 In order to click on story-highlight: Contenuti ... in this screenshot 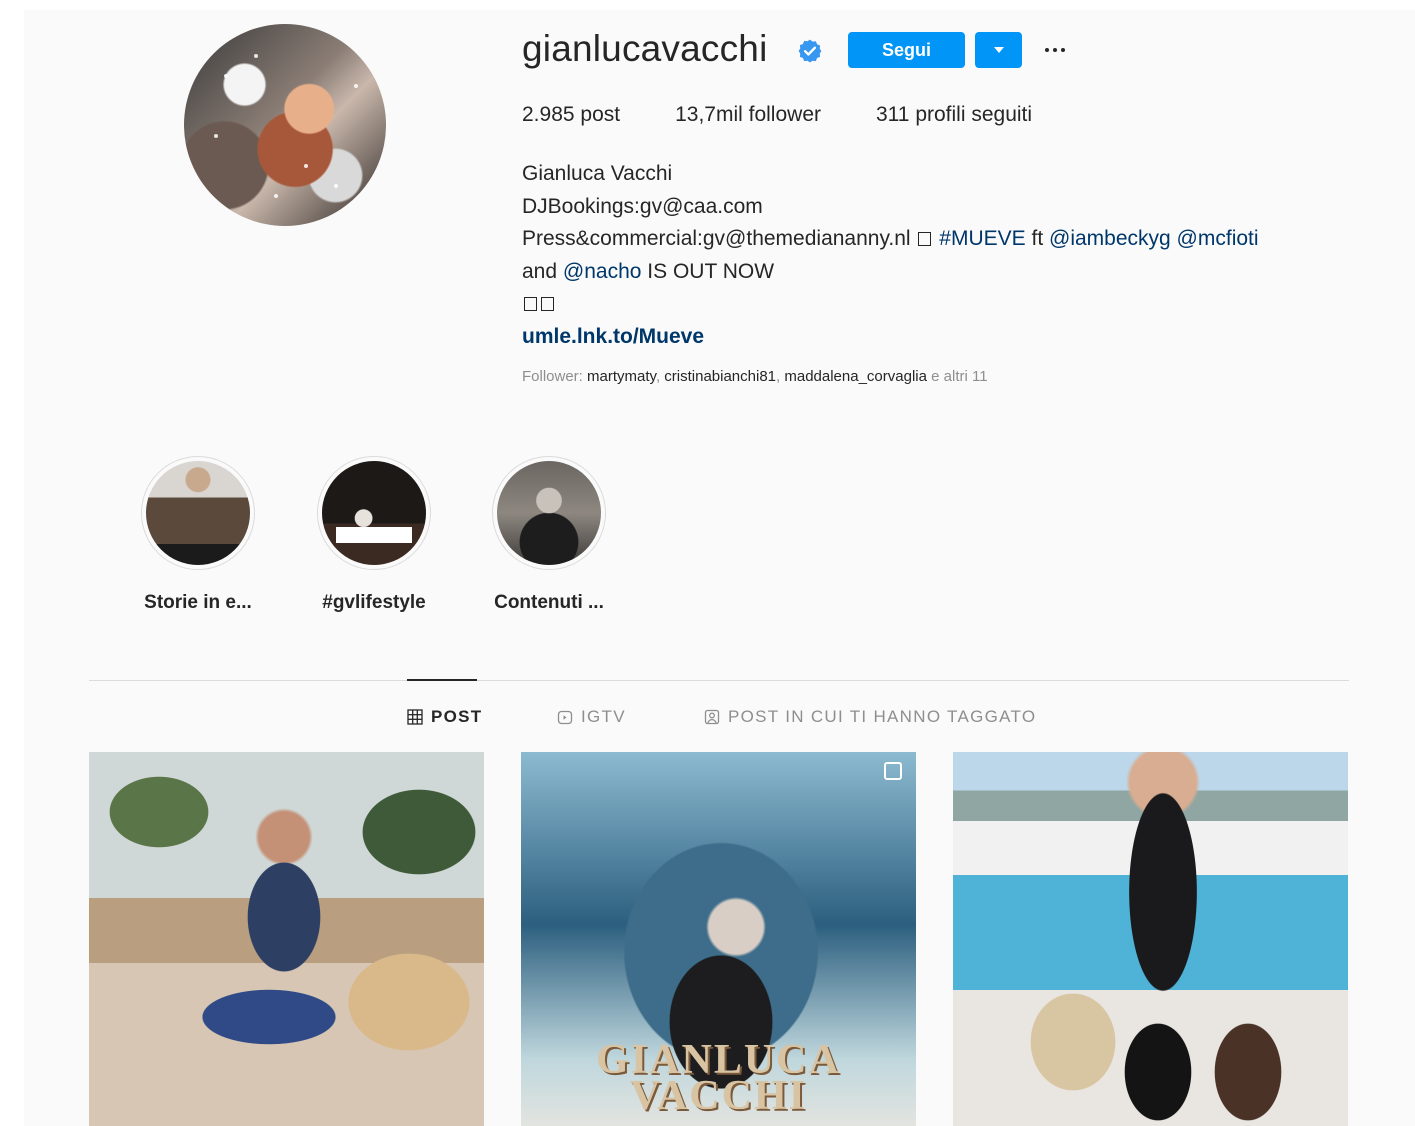, I will do `click(549, 535)`.